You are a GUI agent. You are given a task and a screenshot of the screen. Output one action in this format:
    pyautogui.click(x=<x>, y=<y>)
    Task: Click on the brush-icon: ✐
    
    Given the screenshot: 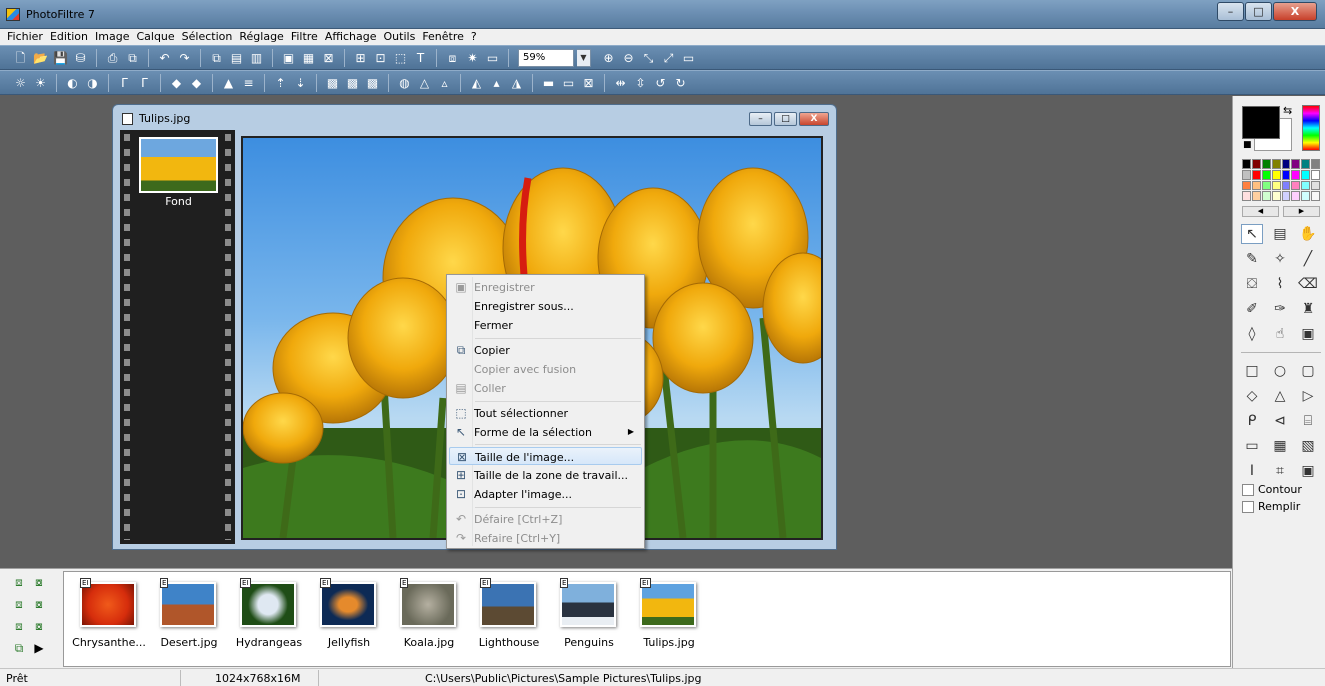 What is the action you would take?
    pyautogui.click(x=1252, y=309)
    